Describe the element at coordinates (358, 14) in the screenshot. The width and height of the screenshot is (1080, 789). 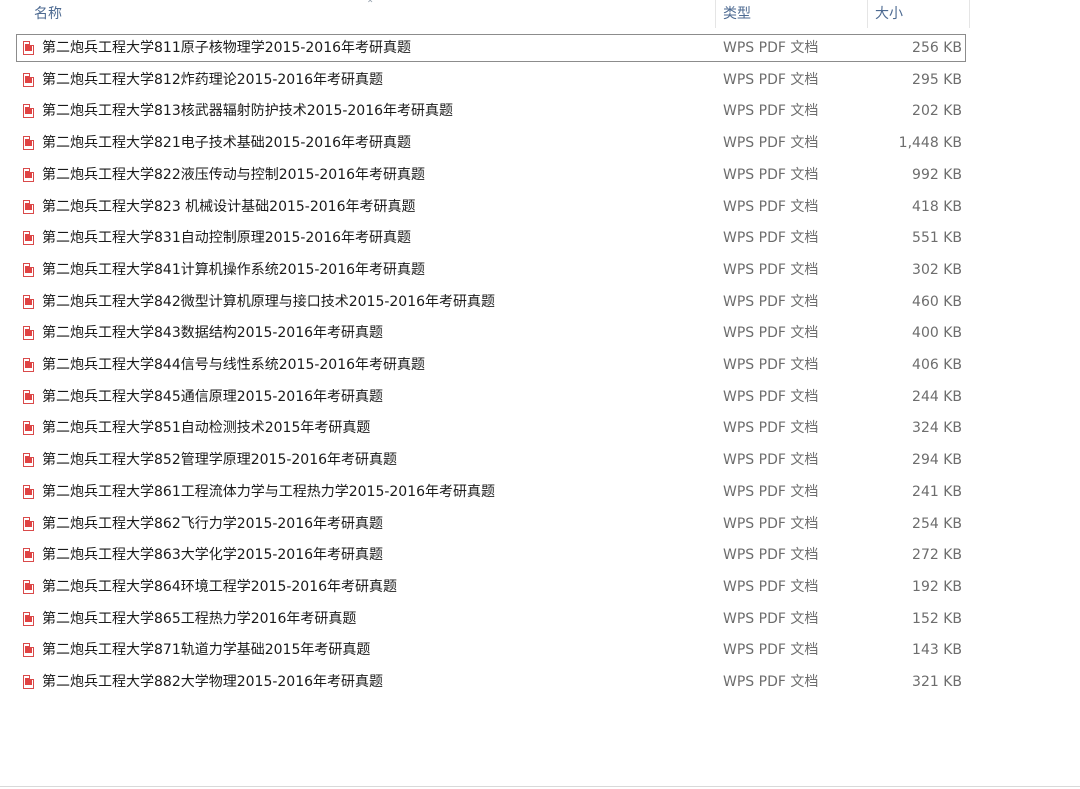
I see `column-header-name: 名称 ⌃` at that location.